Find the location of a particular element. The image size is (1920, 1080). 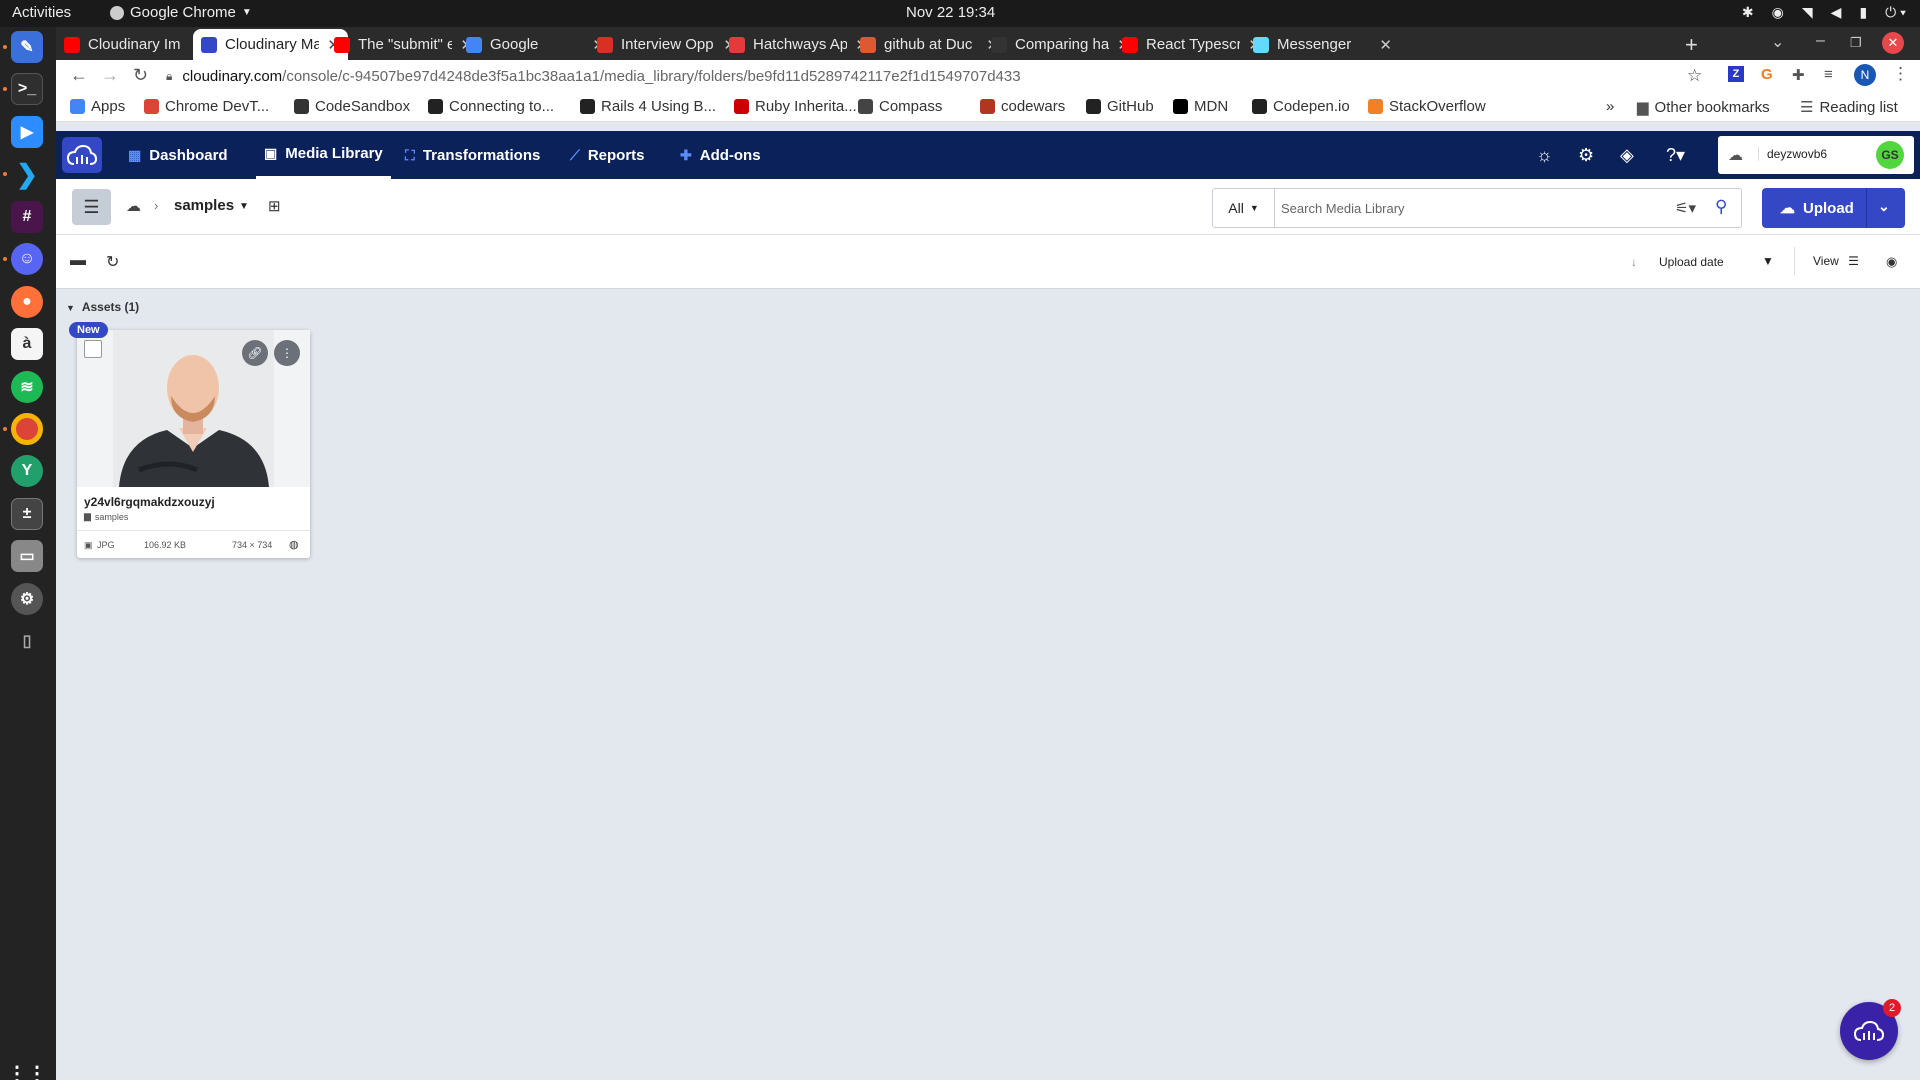

nav-transformations: ⛶ Transformations is located at coordinates (472, 155).